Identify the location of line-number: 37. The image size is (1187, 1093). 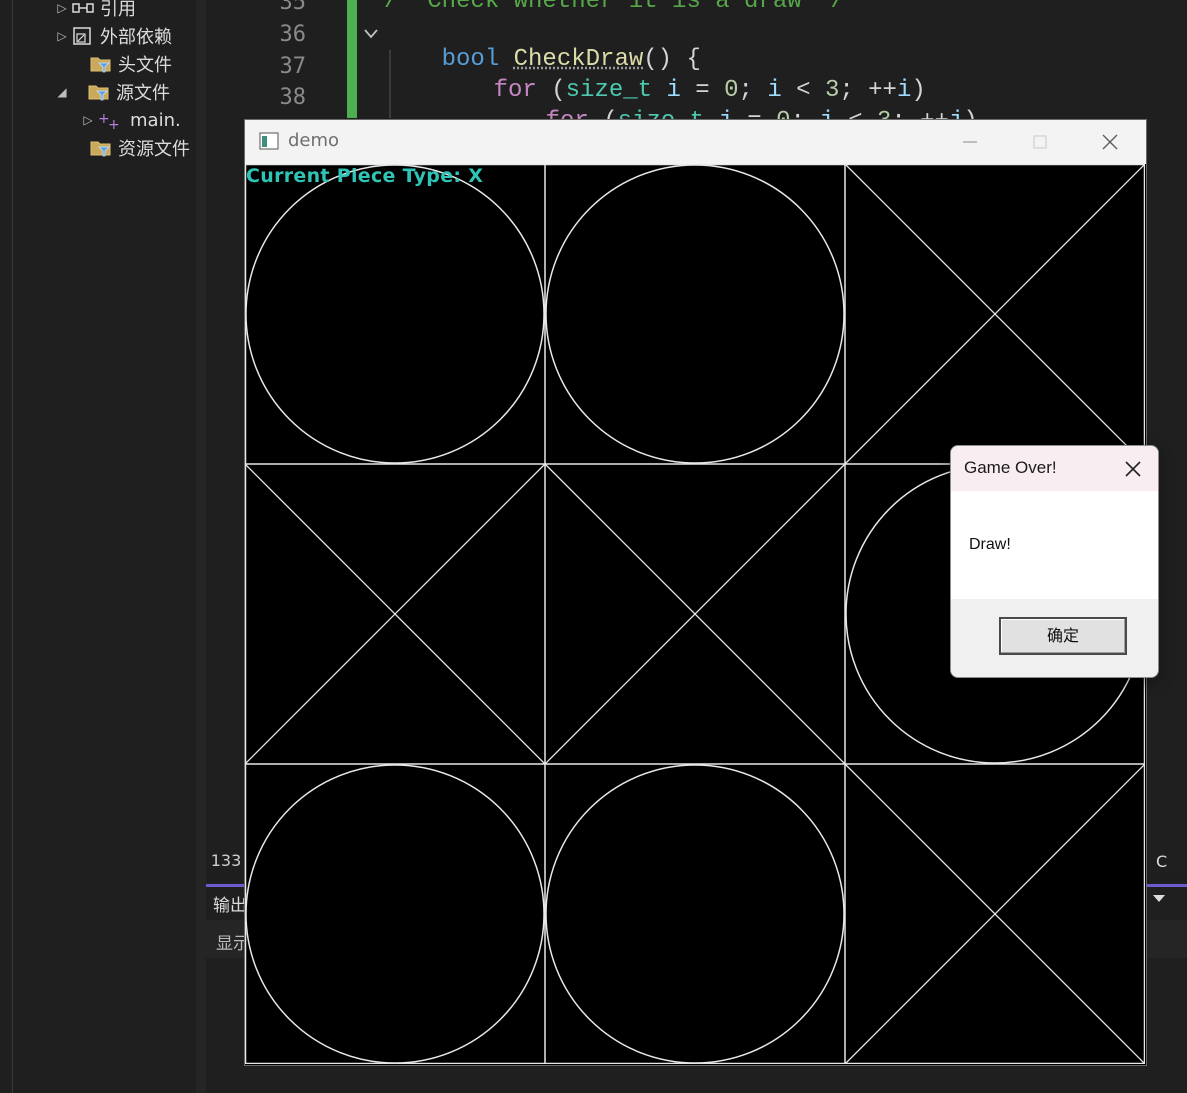
(256, 66).